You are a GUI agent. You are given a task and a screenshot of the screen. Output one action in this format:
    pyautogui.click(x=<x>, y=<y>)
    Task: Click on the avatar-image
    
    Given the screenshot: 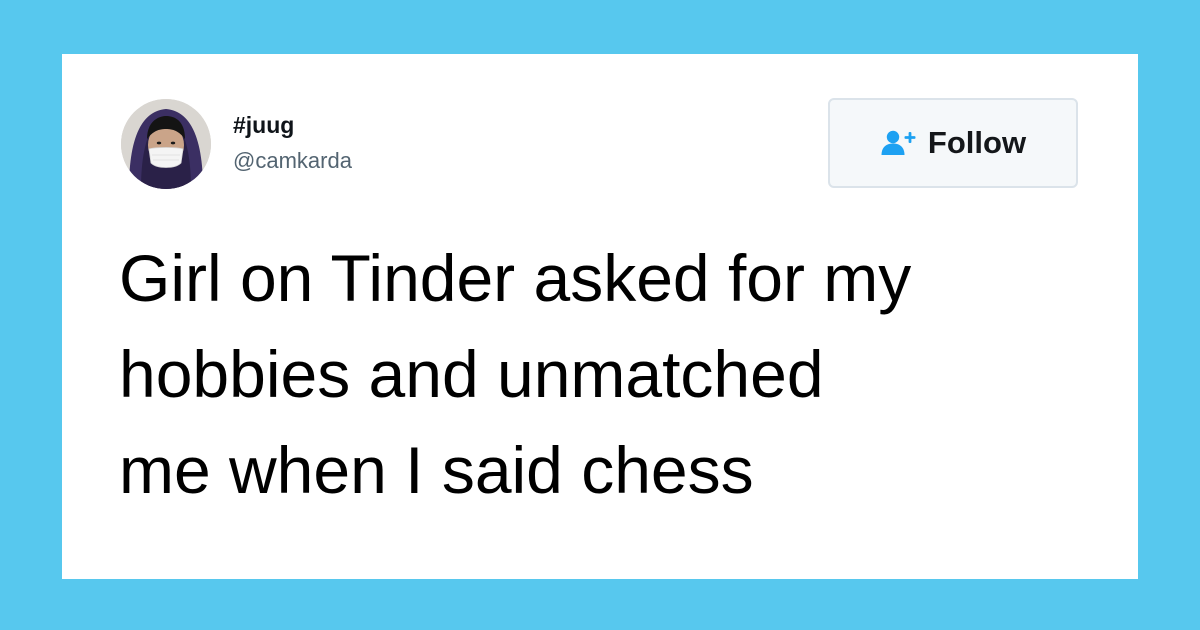 What is the action you would take?
    pyautogui.click(x=166, y=144)
    